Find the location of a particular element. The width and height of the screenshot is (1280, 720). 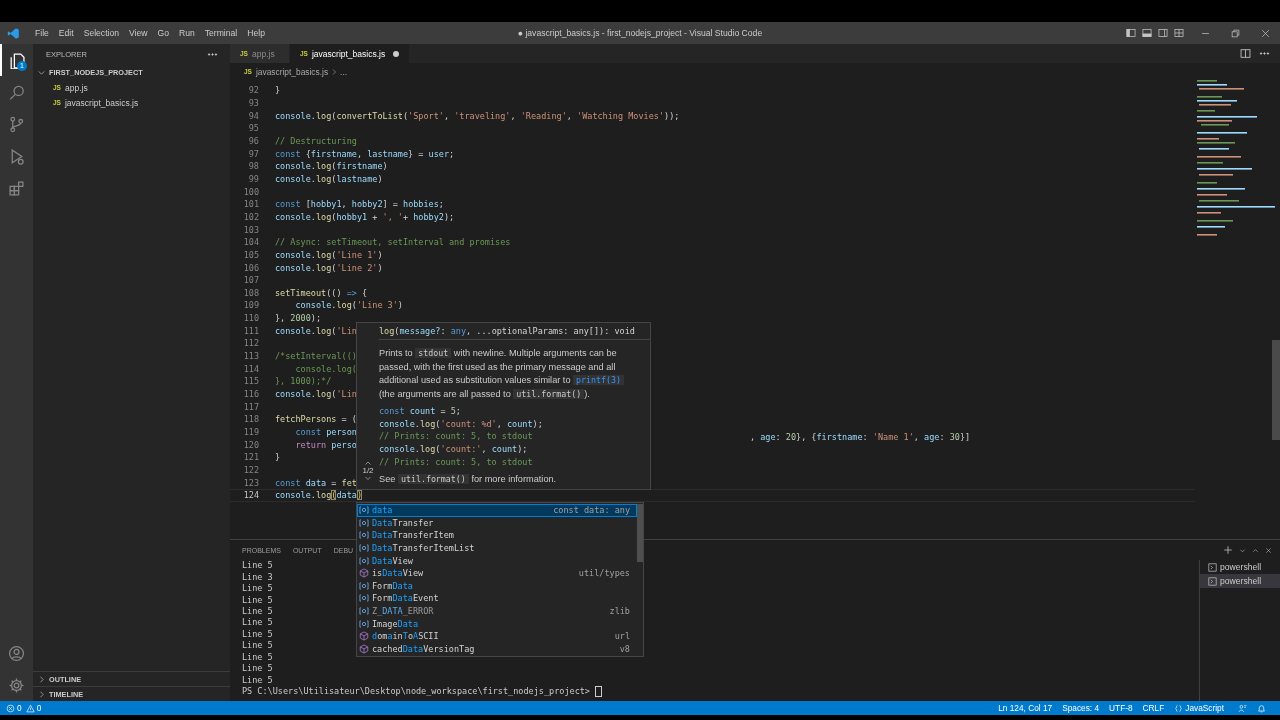

text-cursor is located at coordinates (599, 692).